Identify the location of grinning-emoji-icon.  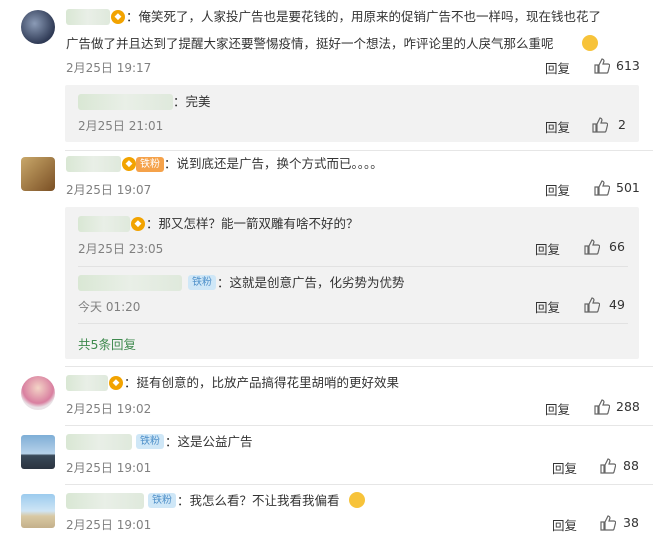
(357, 500).